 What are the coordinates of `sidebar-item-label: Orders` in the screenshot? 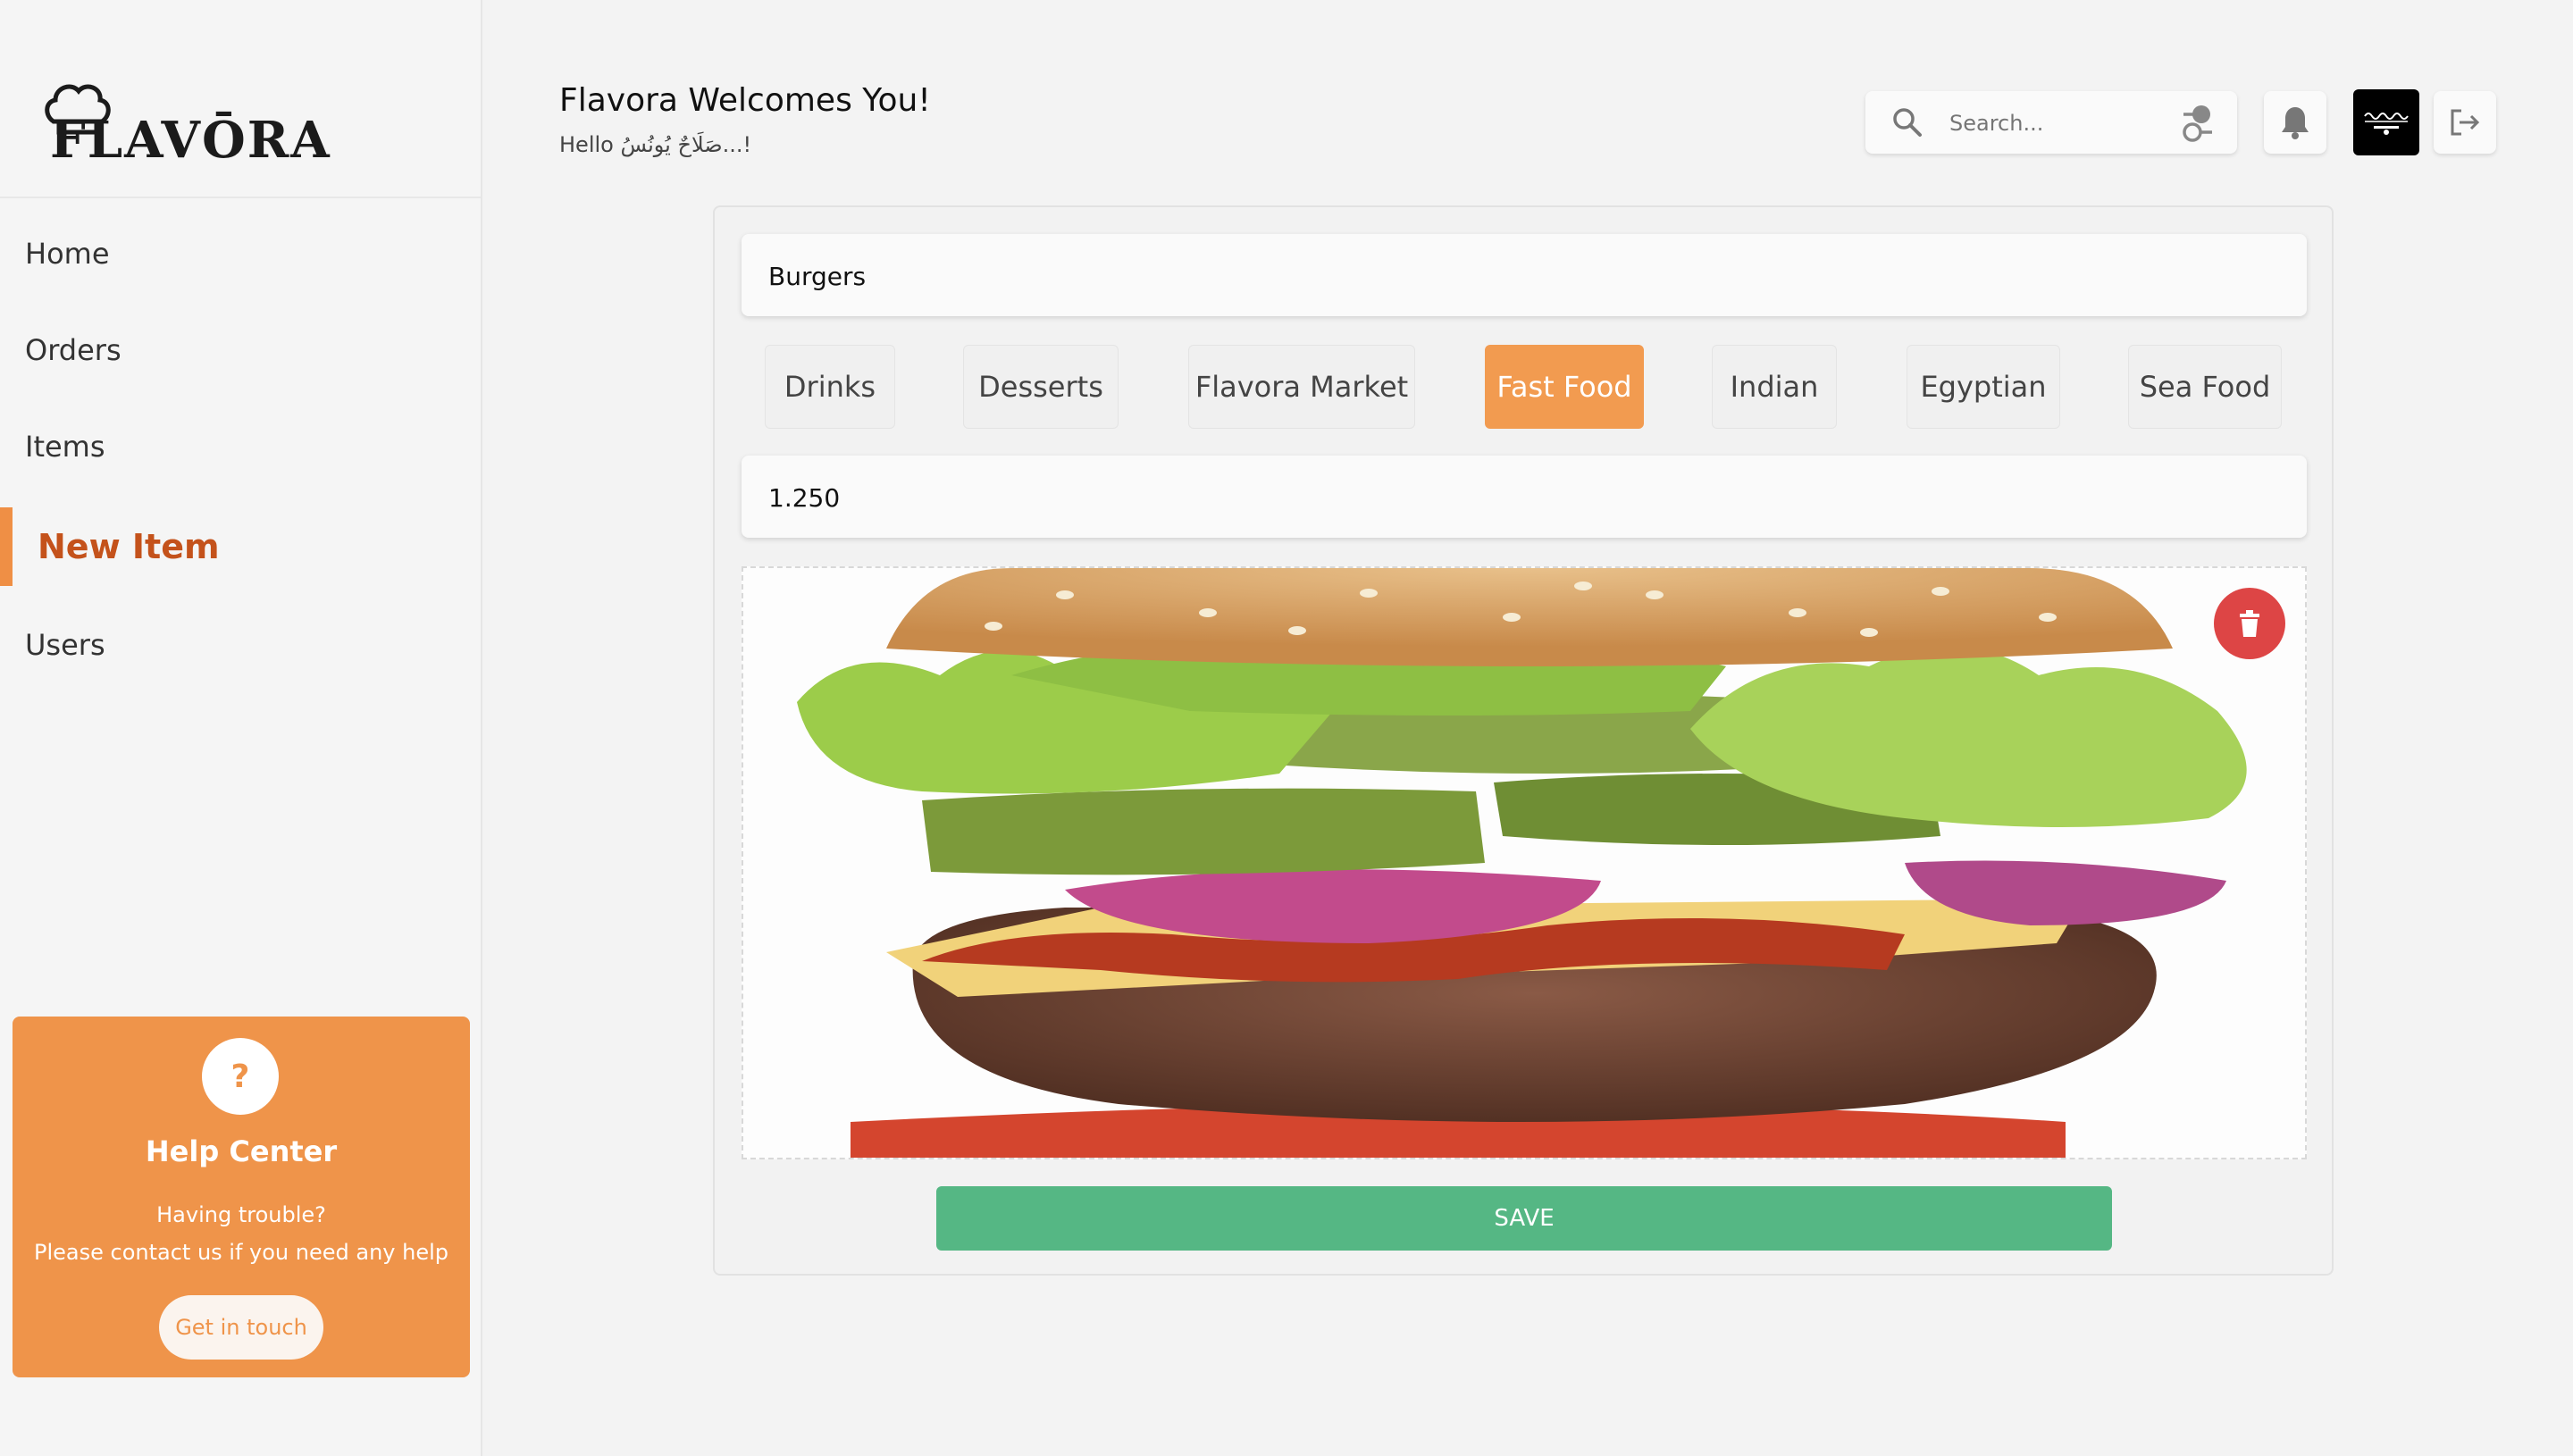 It's located at (73, 350).